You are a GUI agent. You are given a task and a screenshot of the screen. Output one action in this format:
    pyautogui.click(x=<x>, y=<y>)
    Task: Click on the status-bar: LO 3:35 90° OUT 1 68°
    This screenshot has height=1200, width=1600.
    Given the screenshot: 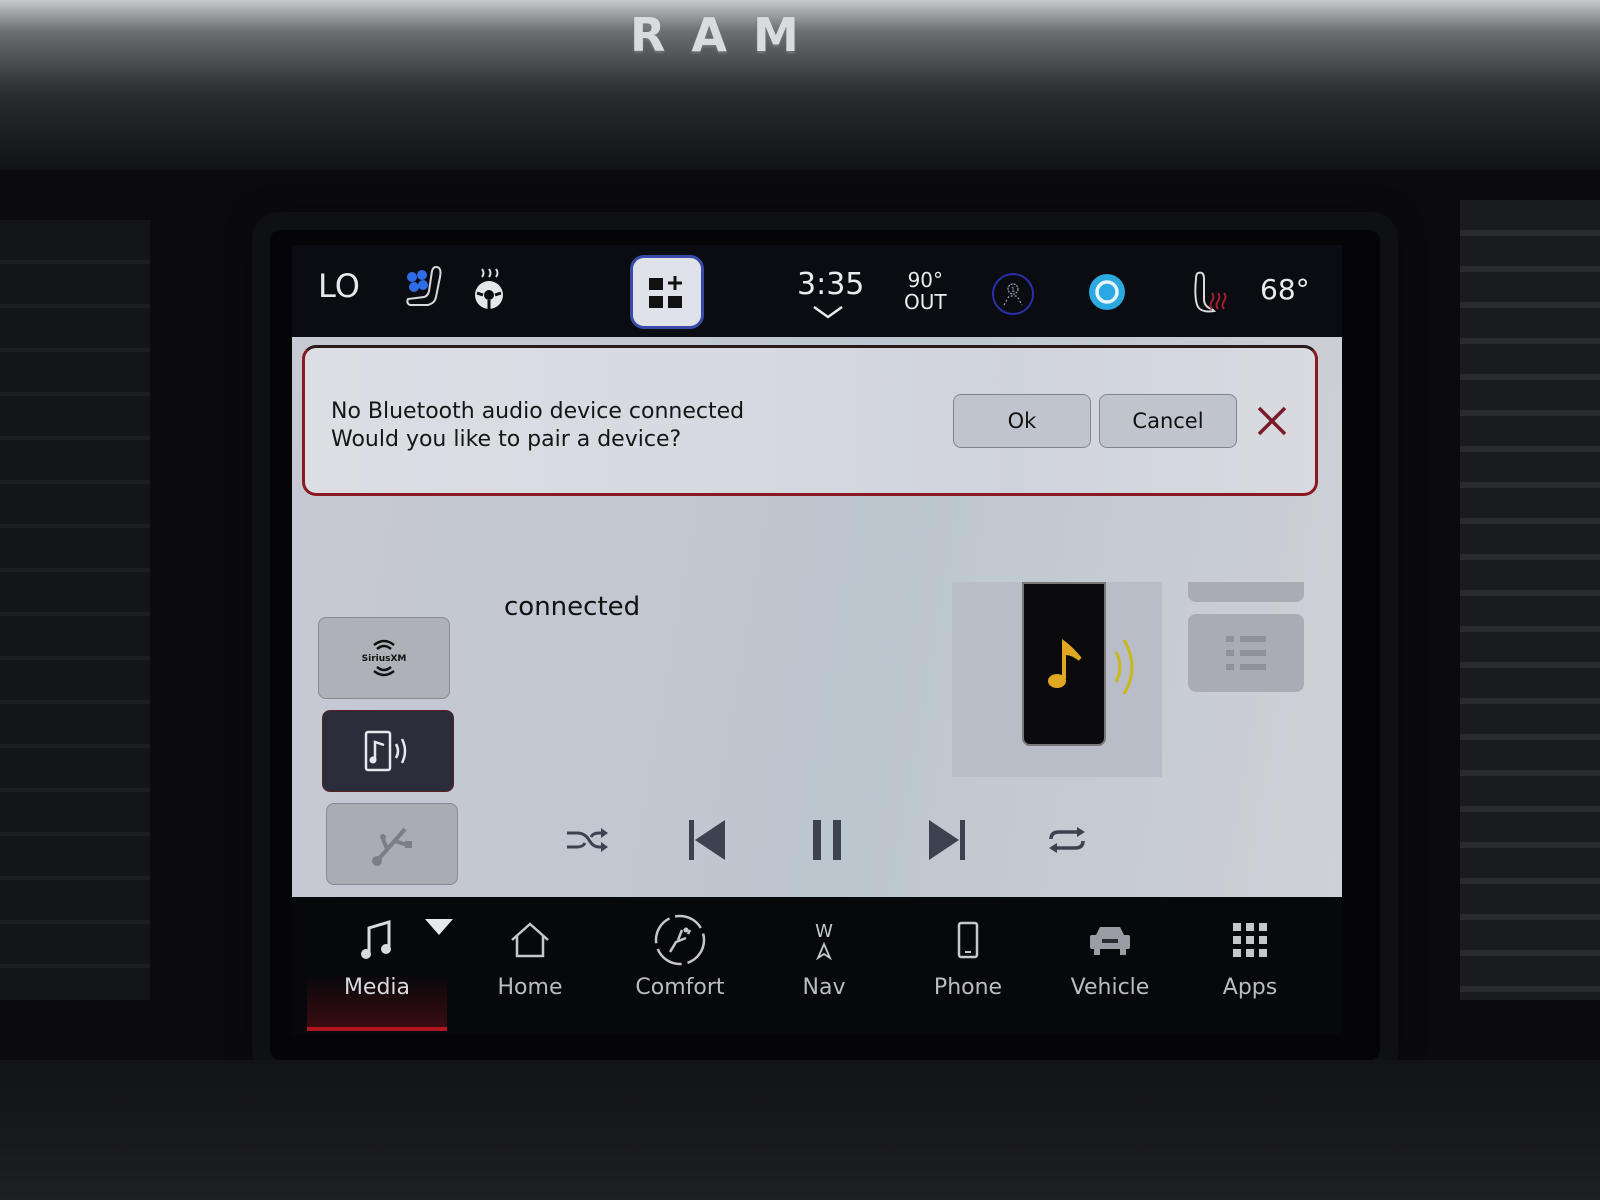 What is the action you would take?
    pyautogui.click(x=817, y=291)
    